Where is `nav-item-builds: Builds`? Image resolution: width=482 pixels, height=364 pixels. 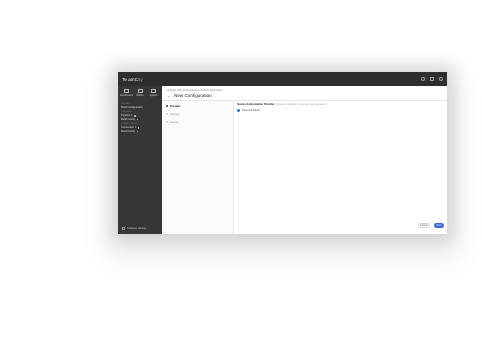
nav-item-builds: Builds is located at coordinates (140, 93).